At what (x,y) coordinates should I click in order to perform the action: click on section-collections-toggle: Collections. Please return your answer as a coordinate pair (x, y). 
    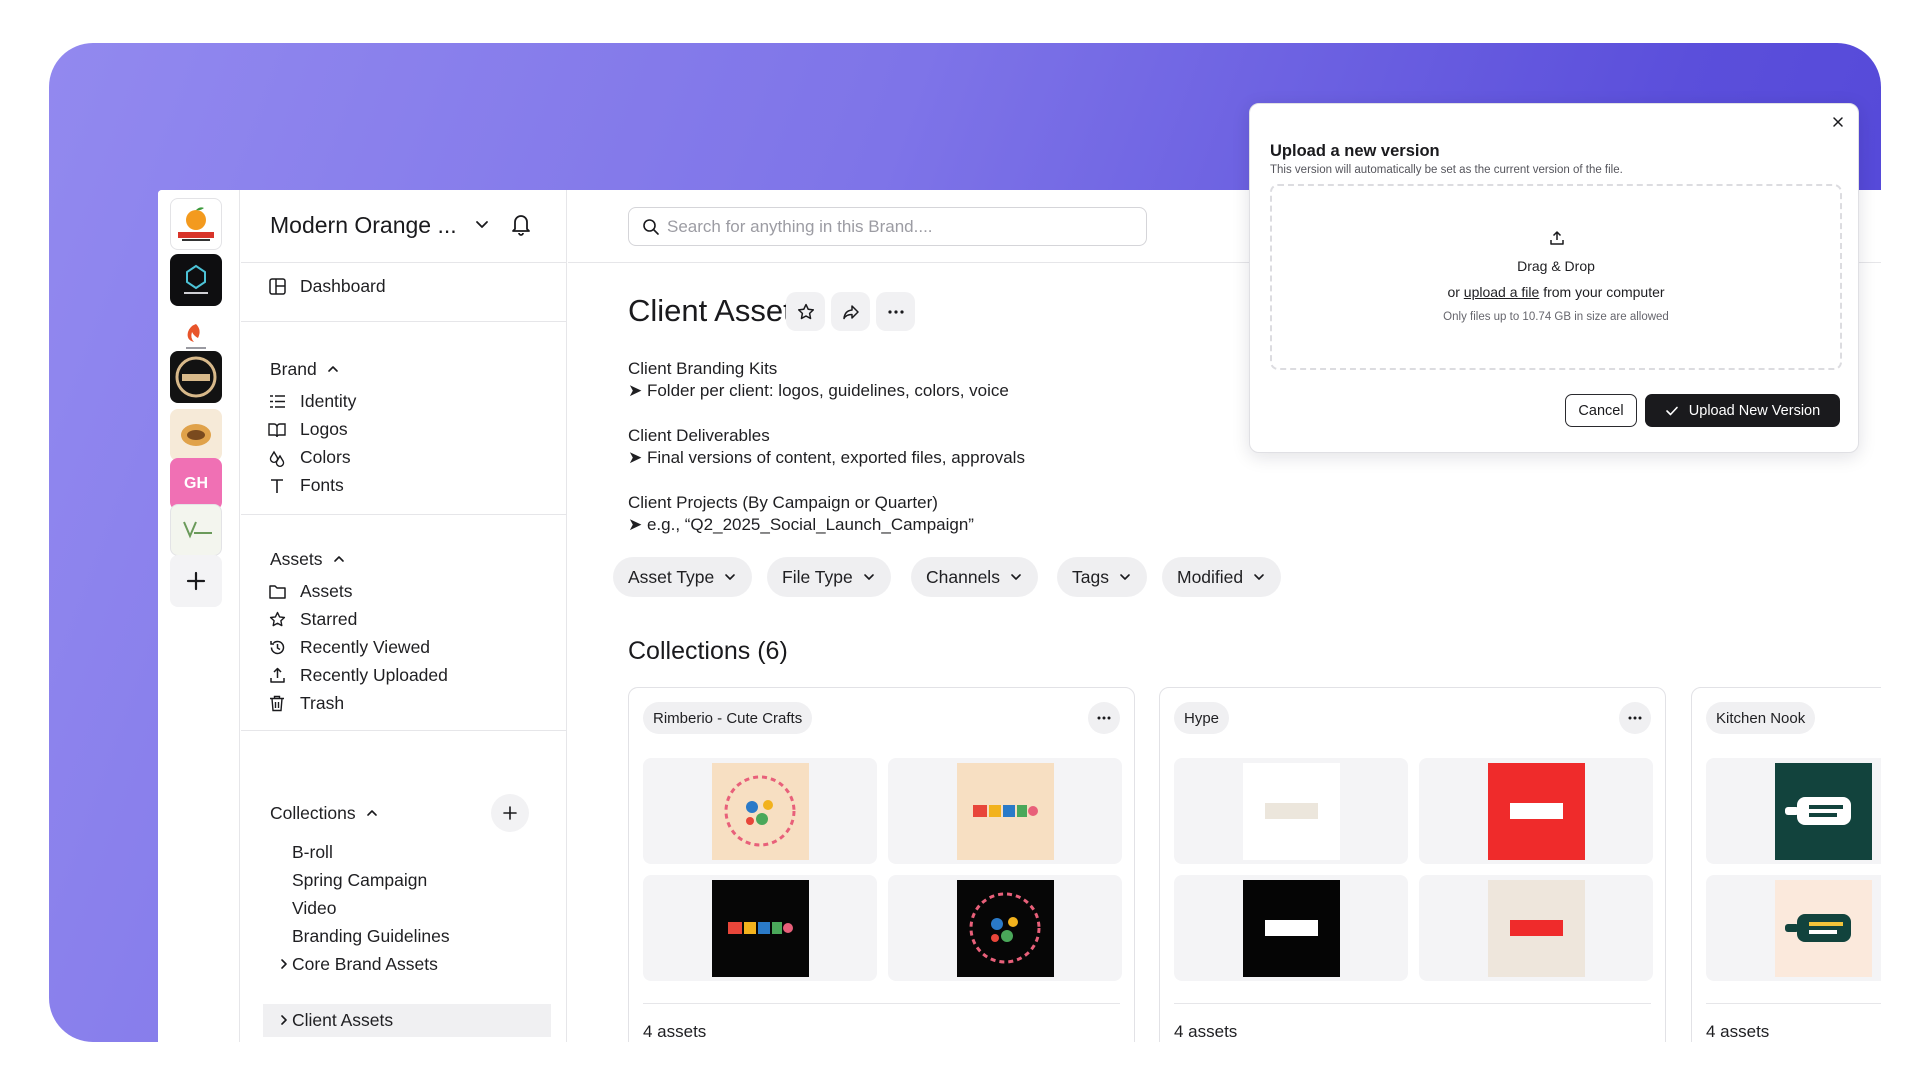
    Looking at the image, I should click on (324, 813).